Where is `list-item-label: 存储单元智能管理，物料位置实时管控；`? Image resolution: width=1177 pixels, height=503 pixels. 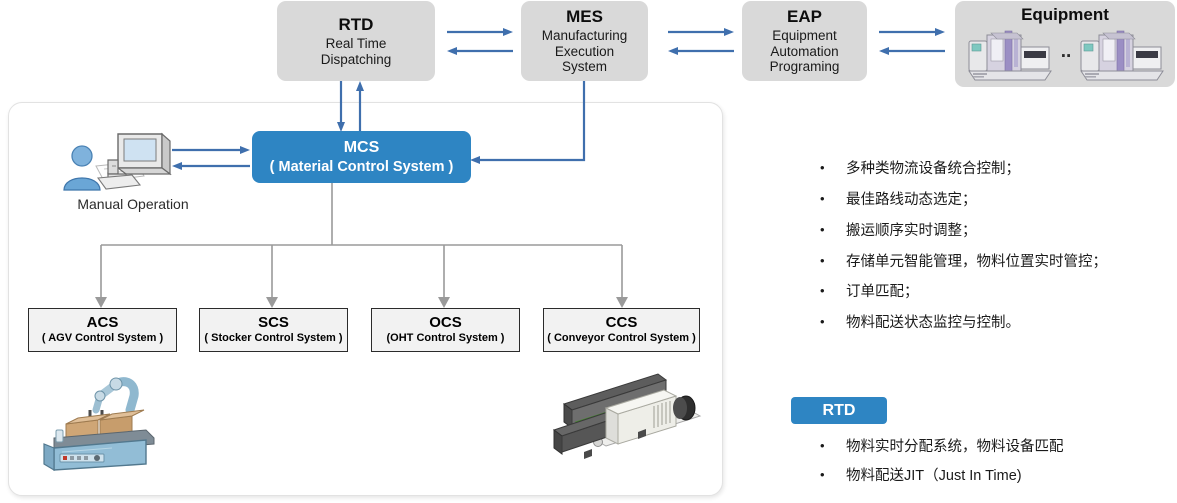 list-item-label: 存储单元智能管理，物料位置实时管控； is located at coordinates (976, 261).